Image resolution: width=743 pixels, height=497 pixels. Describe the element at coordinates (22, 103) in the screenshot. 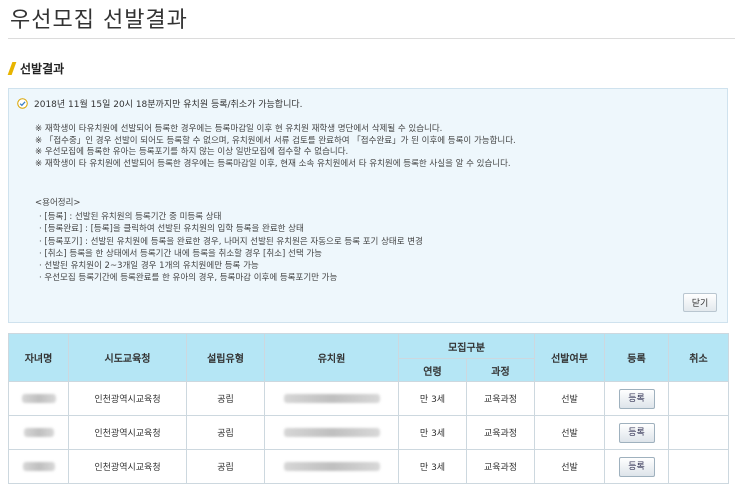

I see `check-circle-icon` at that location.